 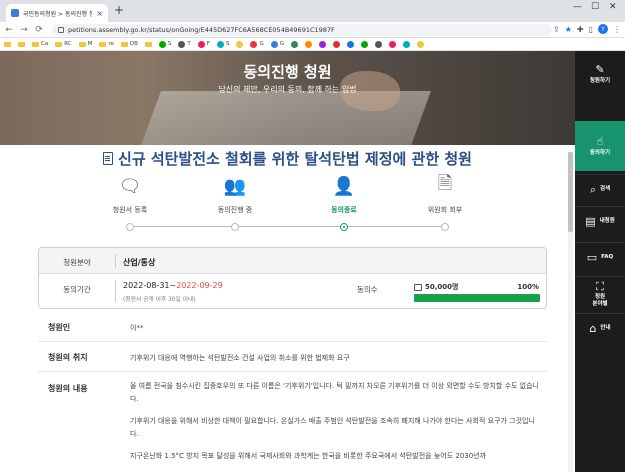 What do you see at coordinates (292, 261) in the screenshot?
I see `field-row: 청원분야 산업/통상` at bounding box center [292, 261].